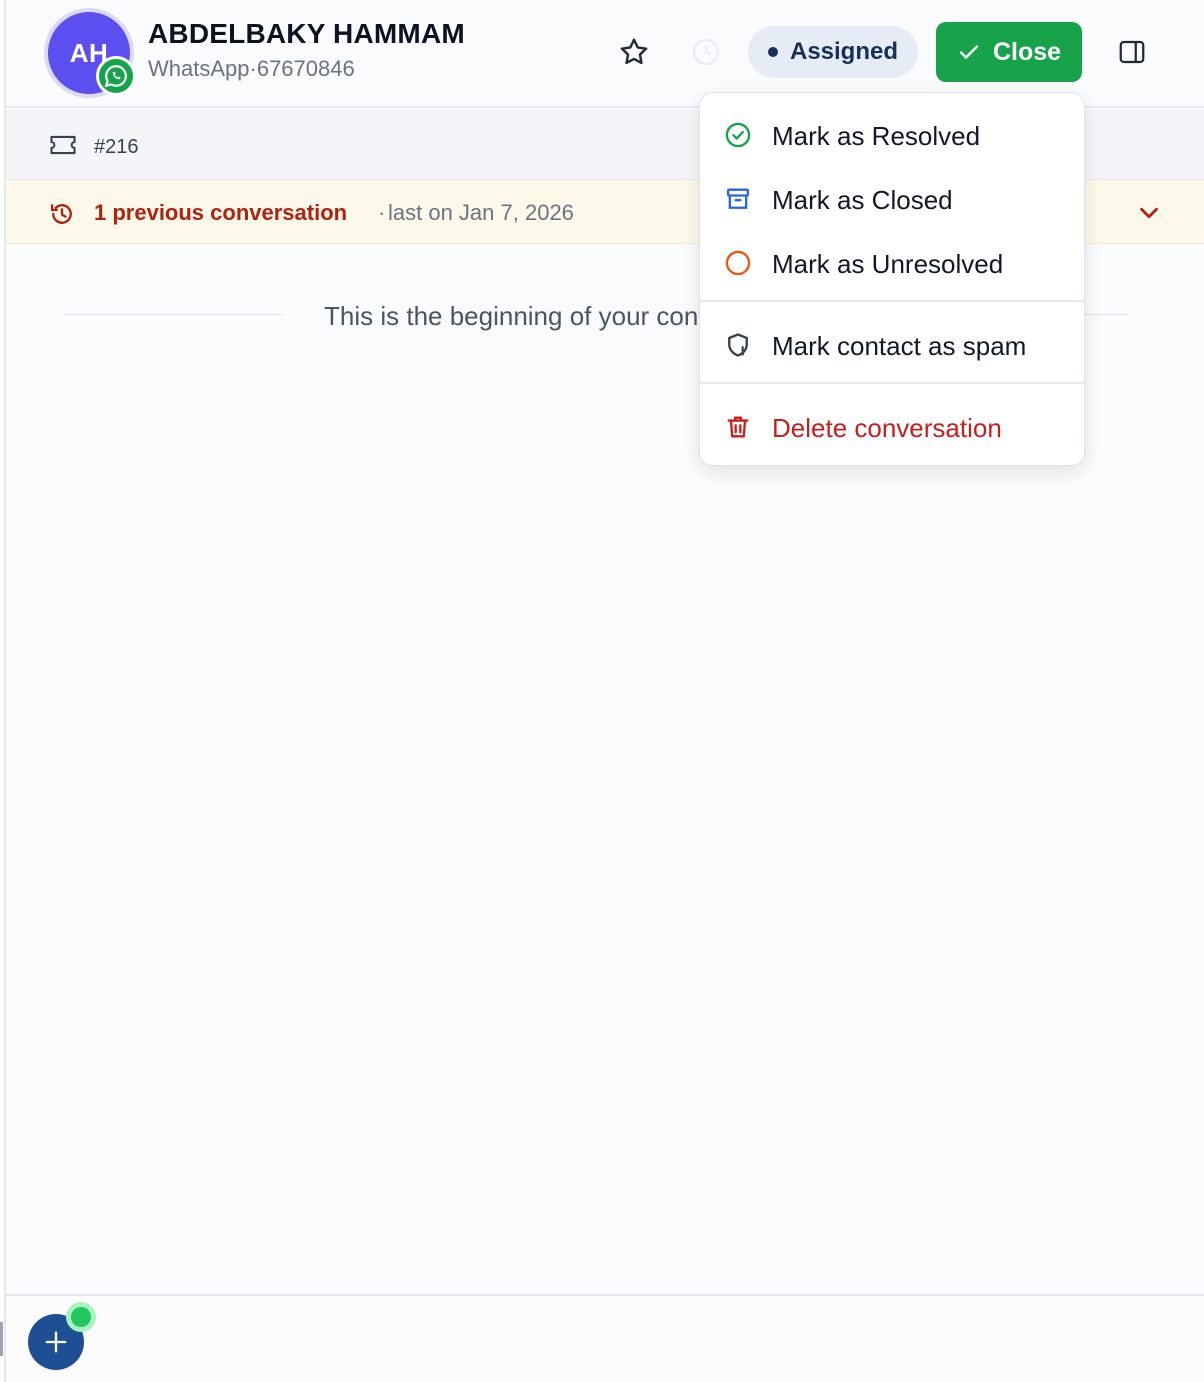  What do you see at coordinates (199, 68) in the screenshot?
I see `contact-channel: WhatsApp` at bounding box center [199, 68].